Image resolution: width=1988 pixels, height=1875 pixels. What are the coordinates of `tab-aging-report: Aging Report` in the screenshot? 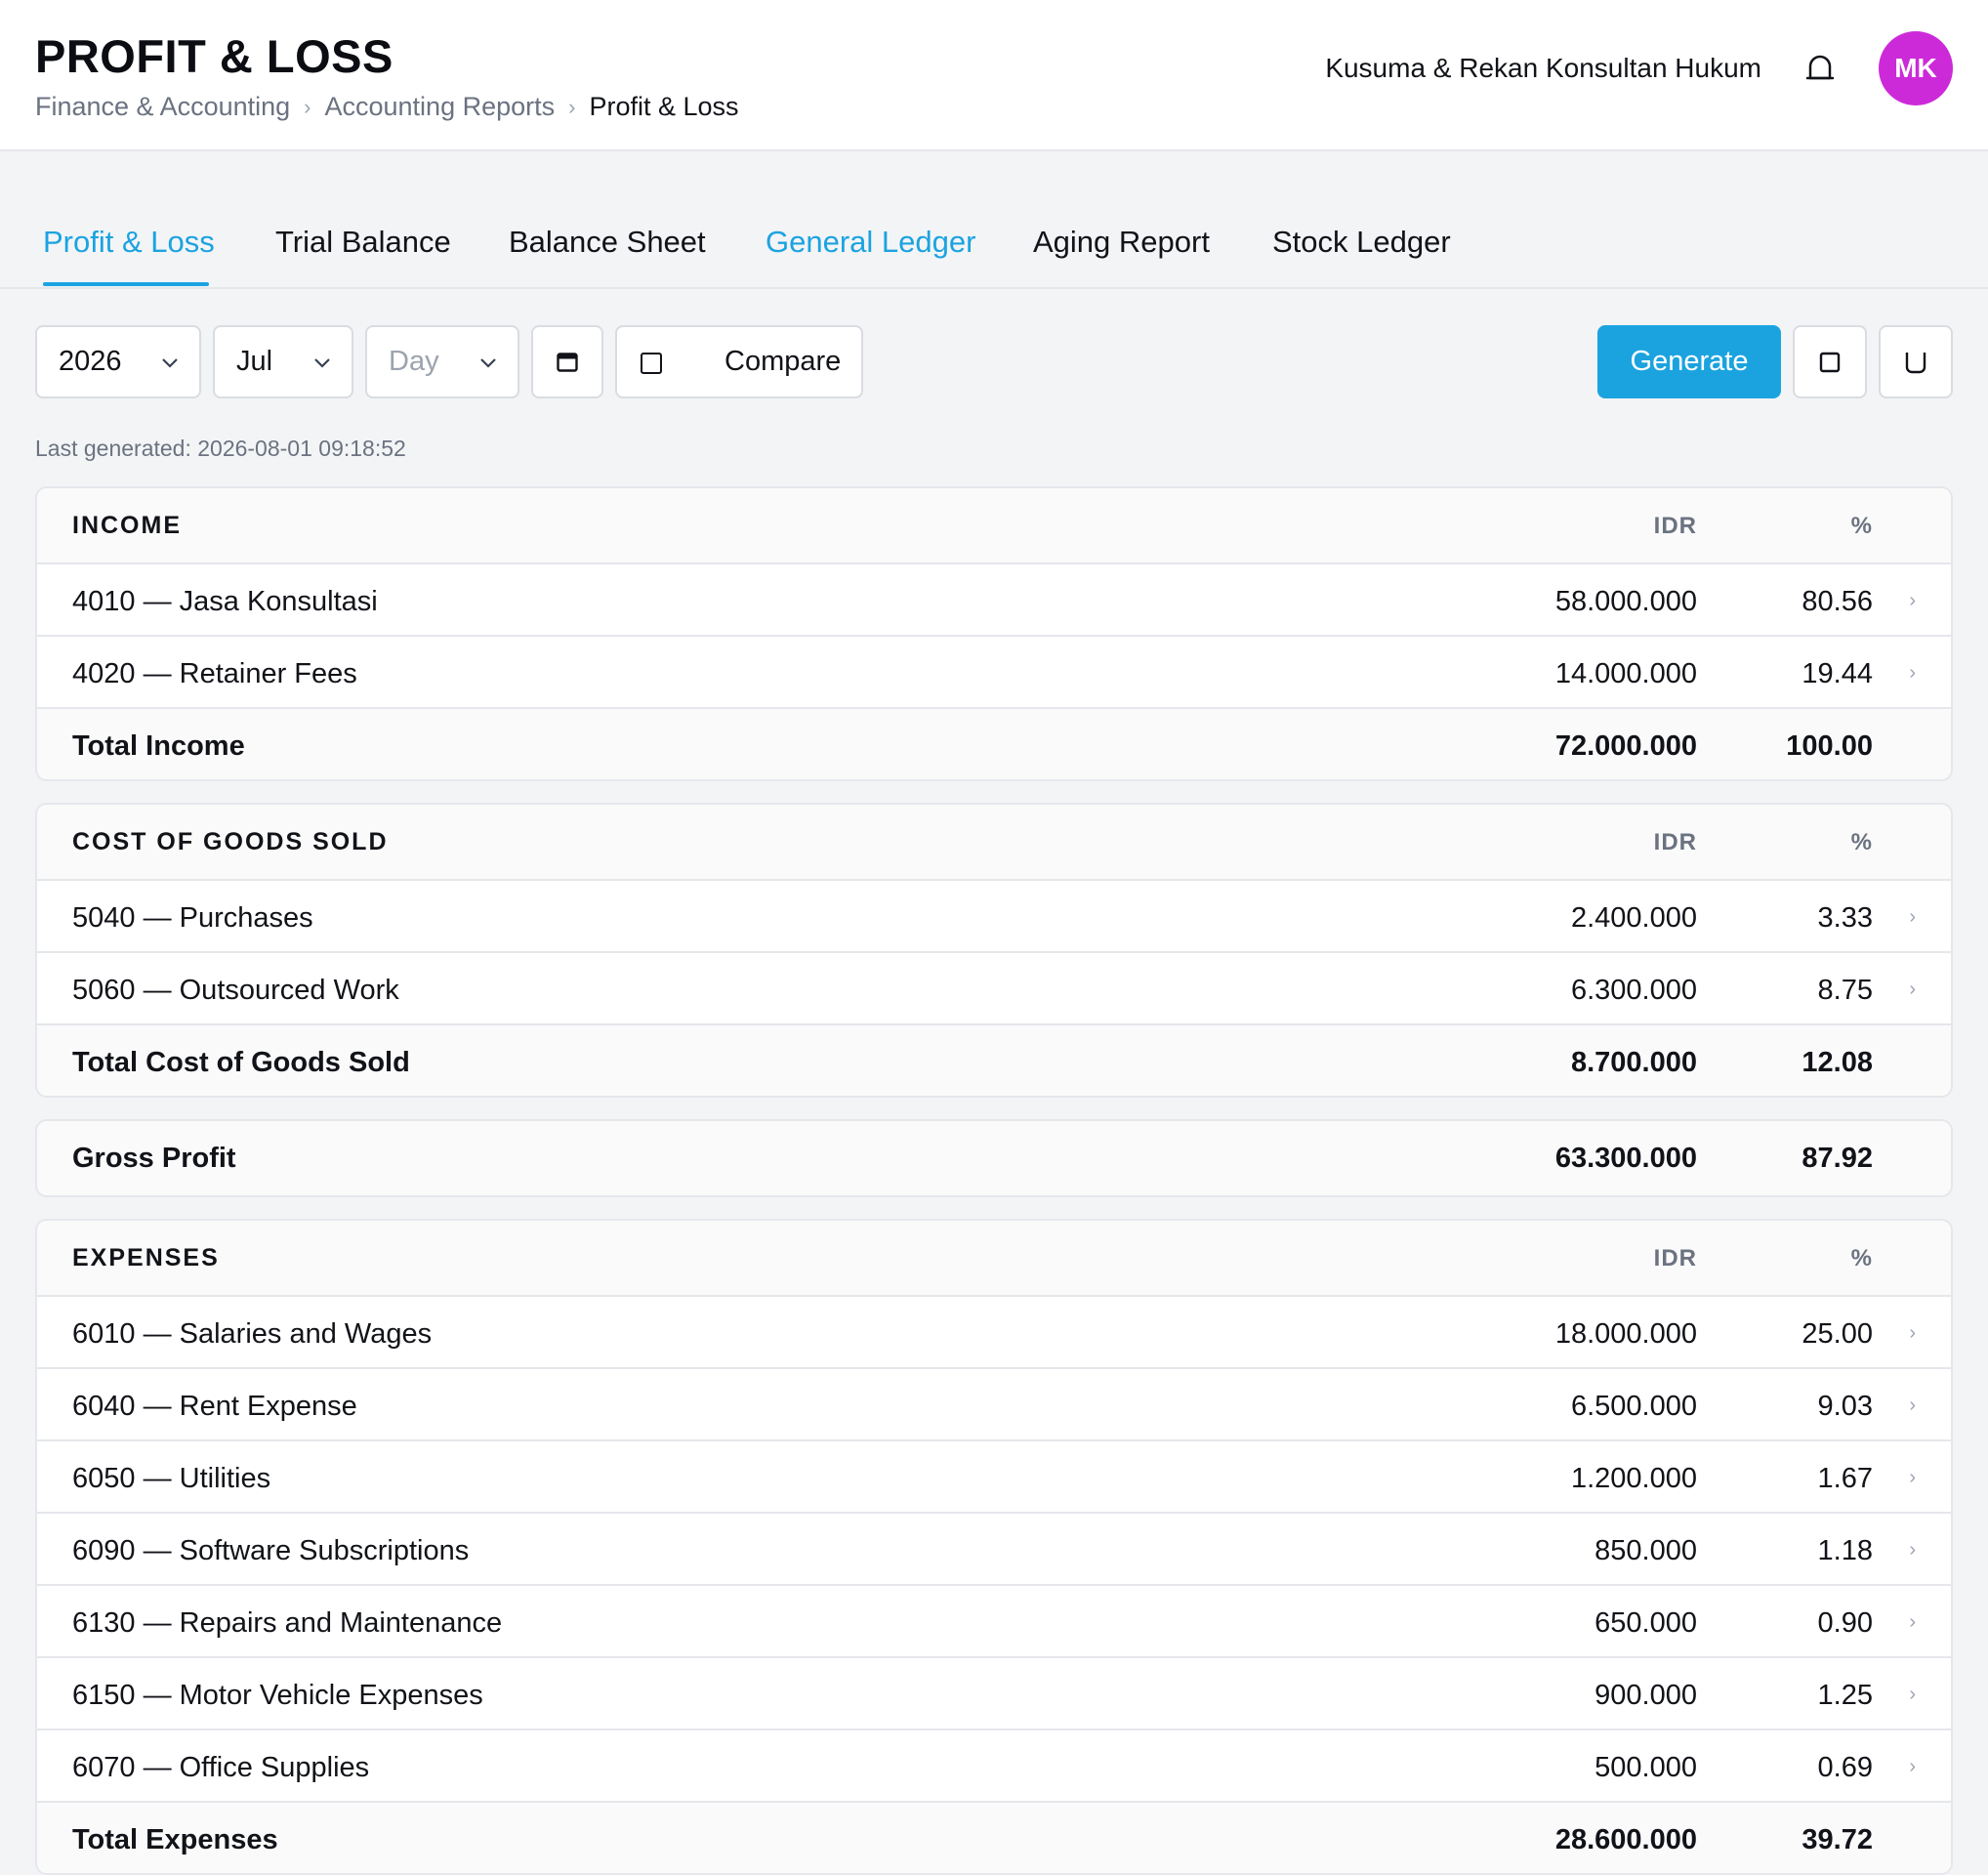 It's located at (1121, 242).